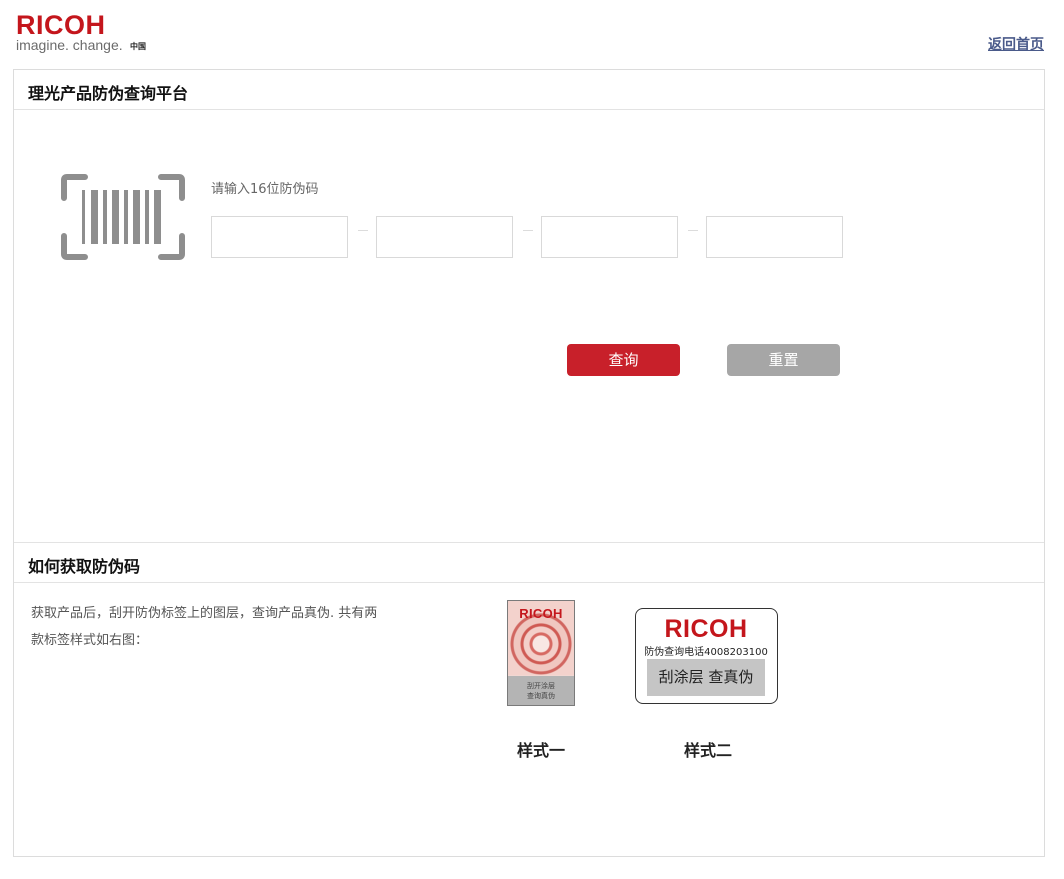 This screenshot has height=879, width=1064. What do you see at coordinates (623, 360) in the screenshot?
I see `query-button: 查询` at bounding box center [623, 360].